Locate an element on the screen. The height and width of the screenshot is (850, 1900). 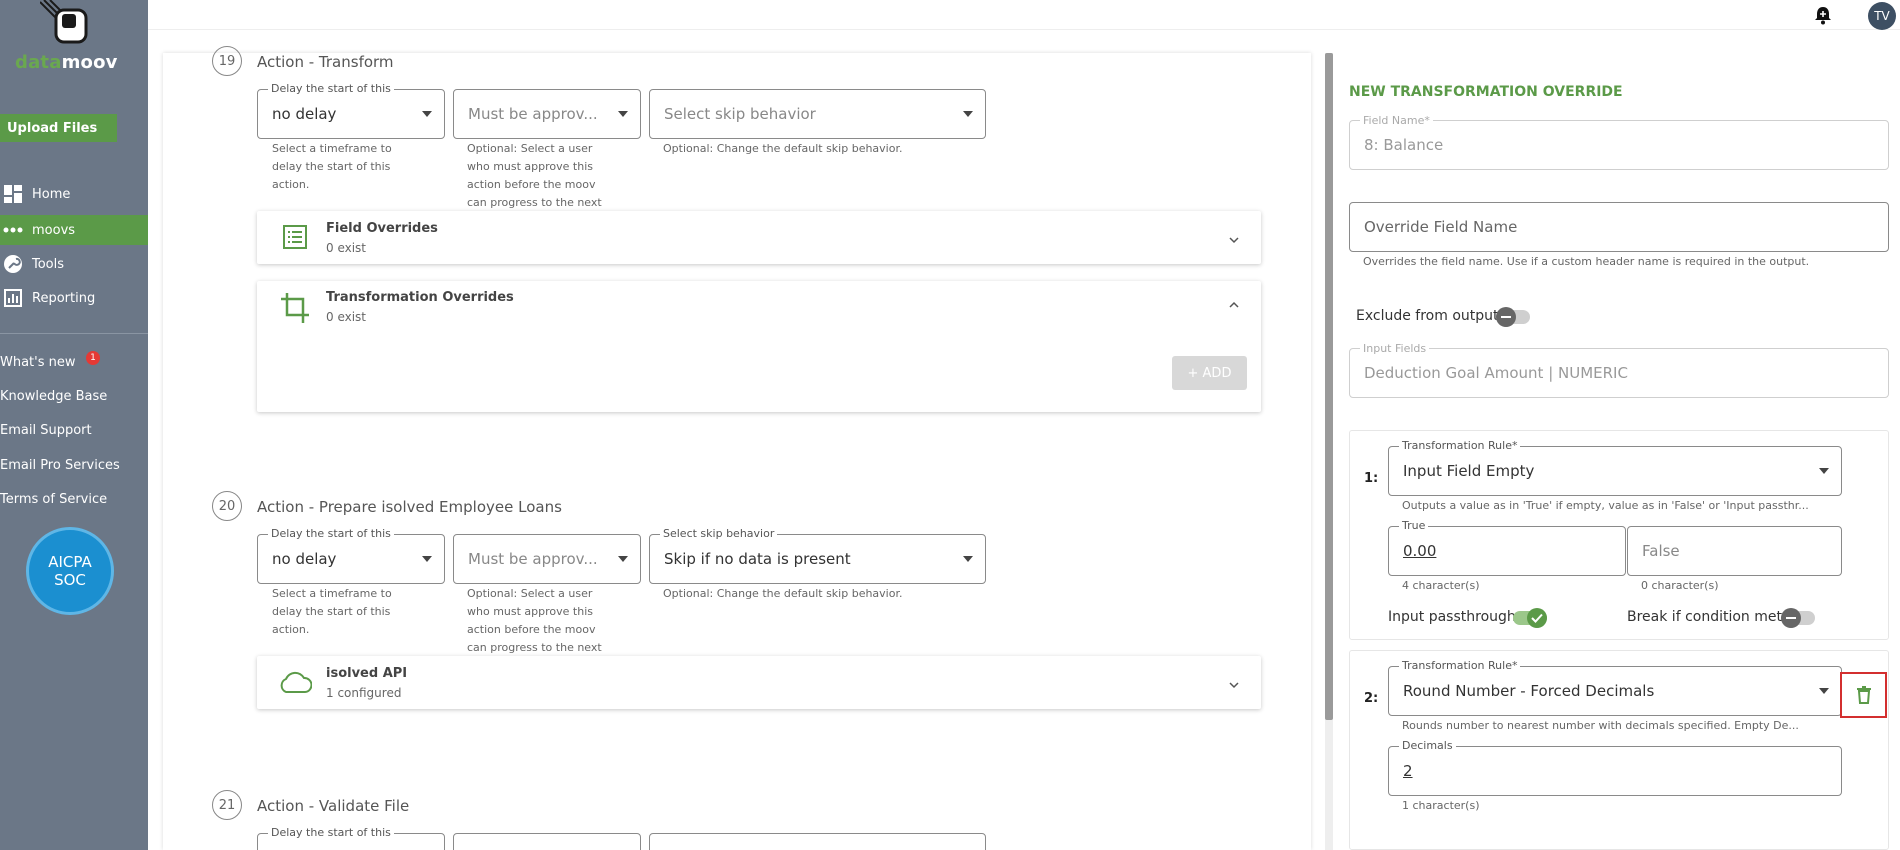
whats-new-badge: 1 is located at coordinates (93, 358).